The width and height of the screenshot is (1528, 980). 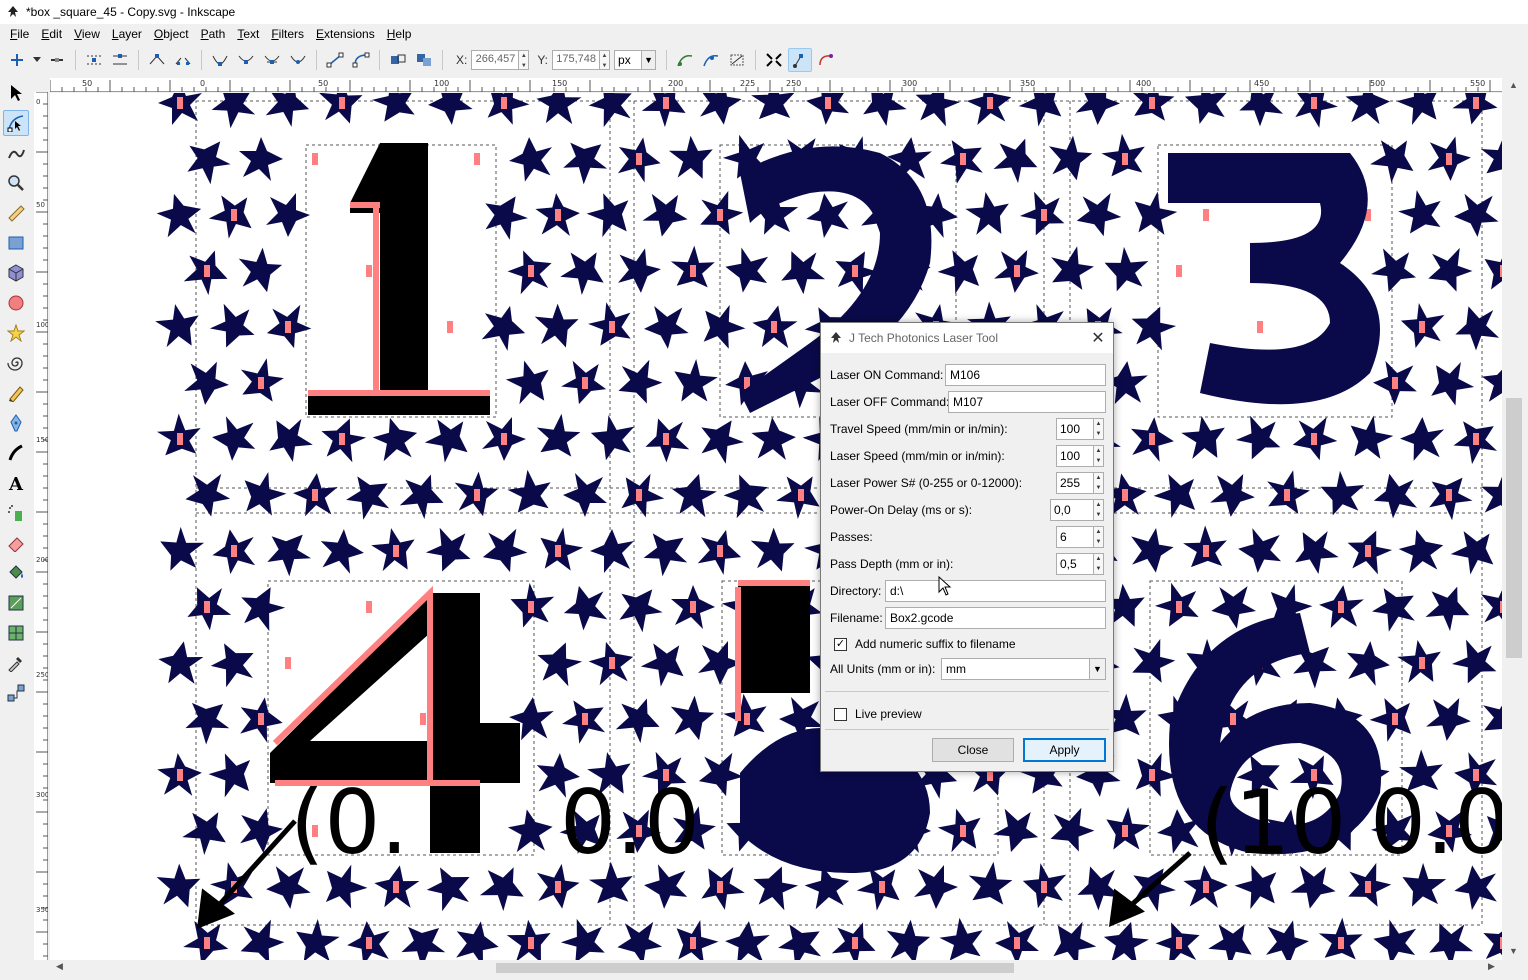 I want to click on filename-input: Box2.gcode, so click(x=995, y=618).